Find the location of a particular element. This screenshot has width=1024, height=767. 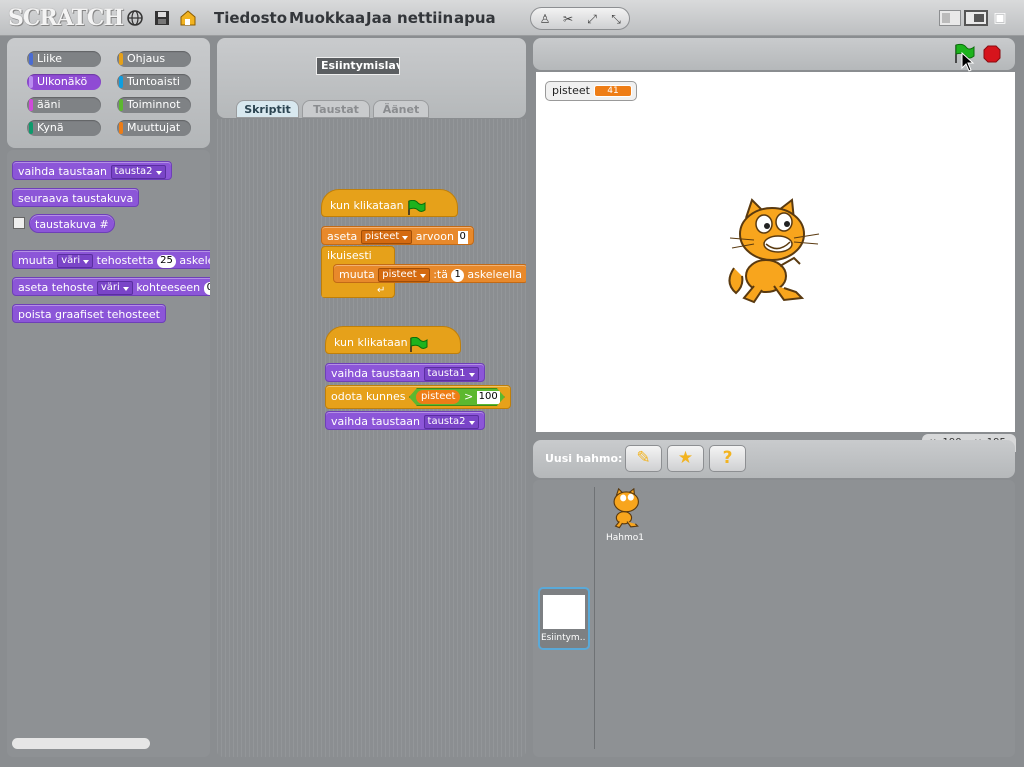

tab-scripts: Skriptit is located at coordinates (267, 109).